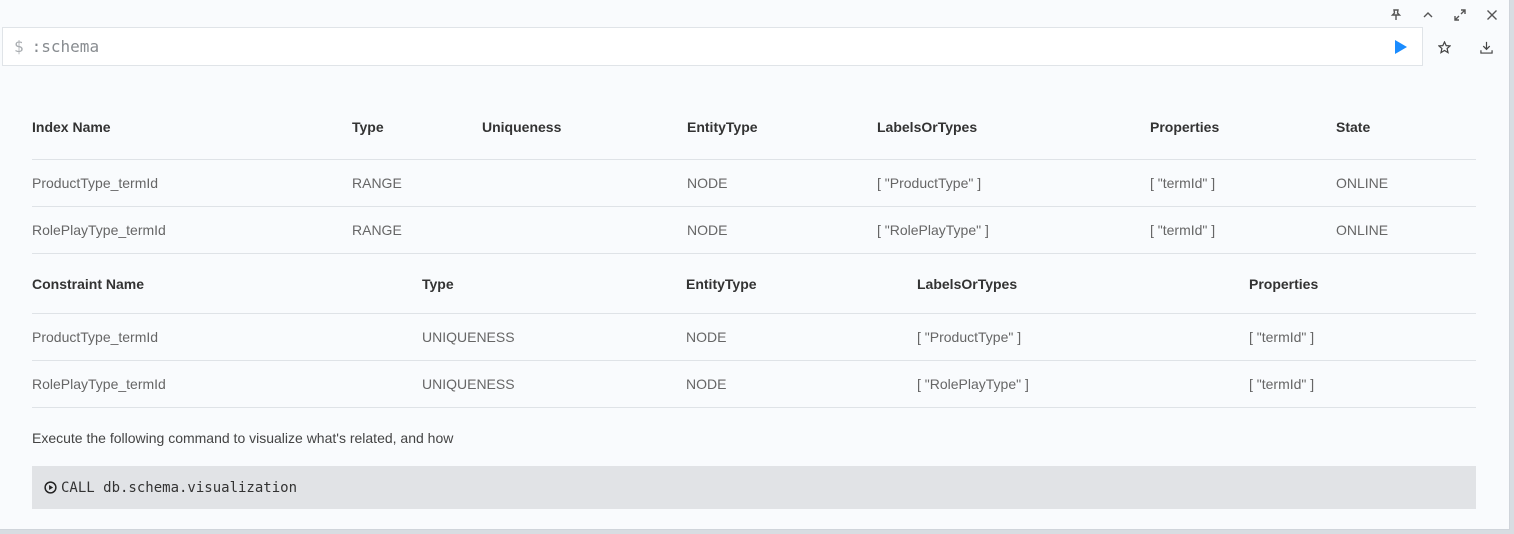 This screenshot has height=534, width=1514. I want to click on star-icon, so click(1444, 47).